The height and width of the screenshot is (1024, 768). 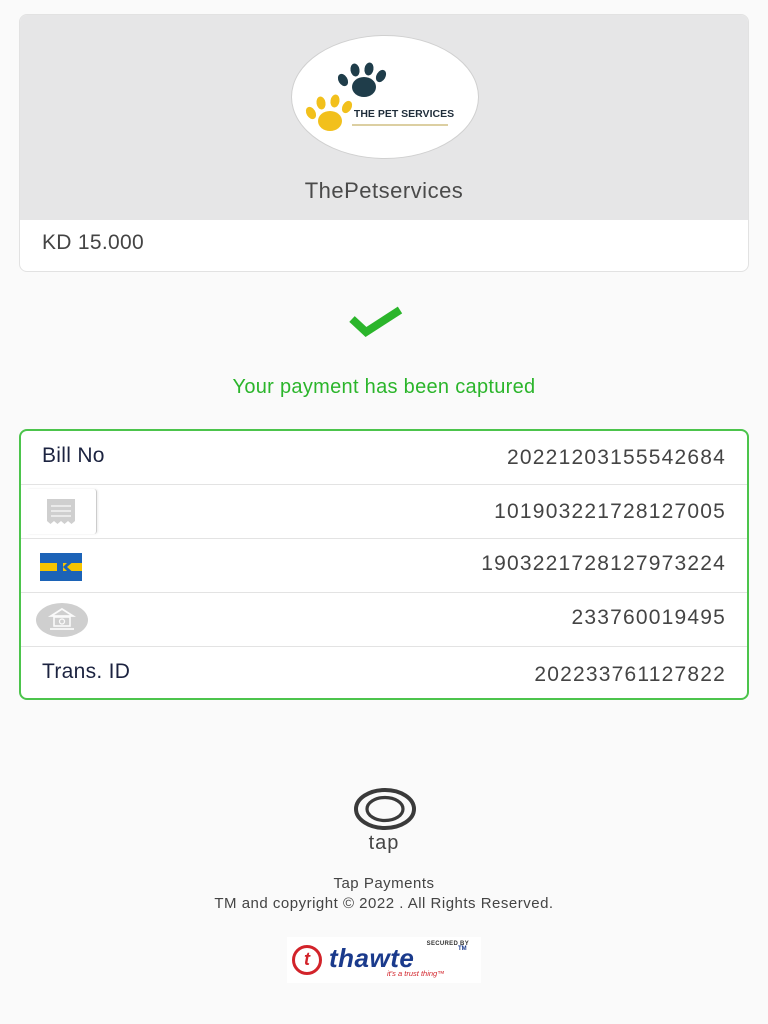 I want to click on trans-id-value: 202233761127822, so click(x=630, y=674).